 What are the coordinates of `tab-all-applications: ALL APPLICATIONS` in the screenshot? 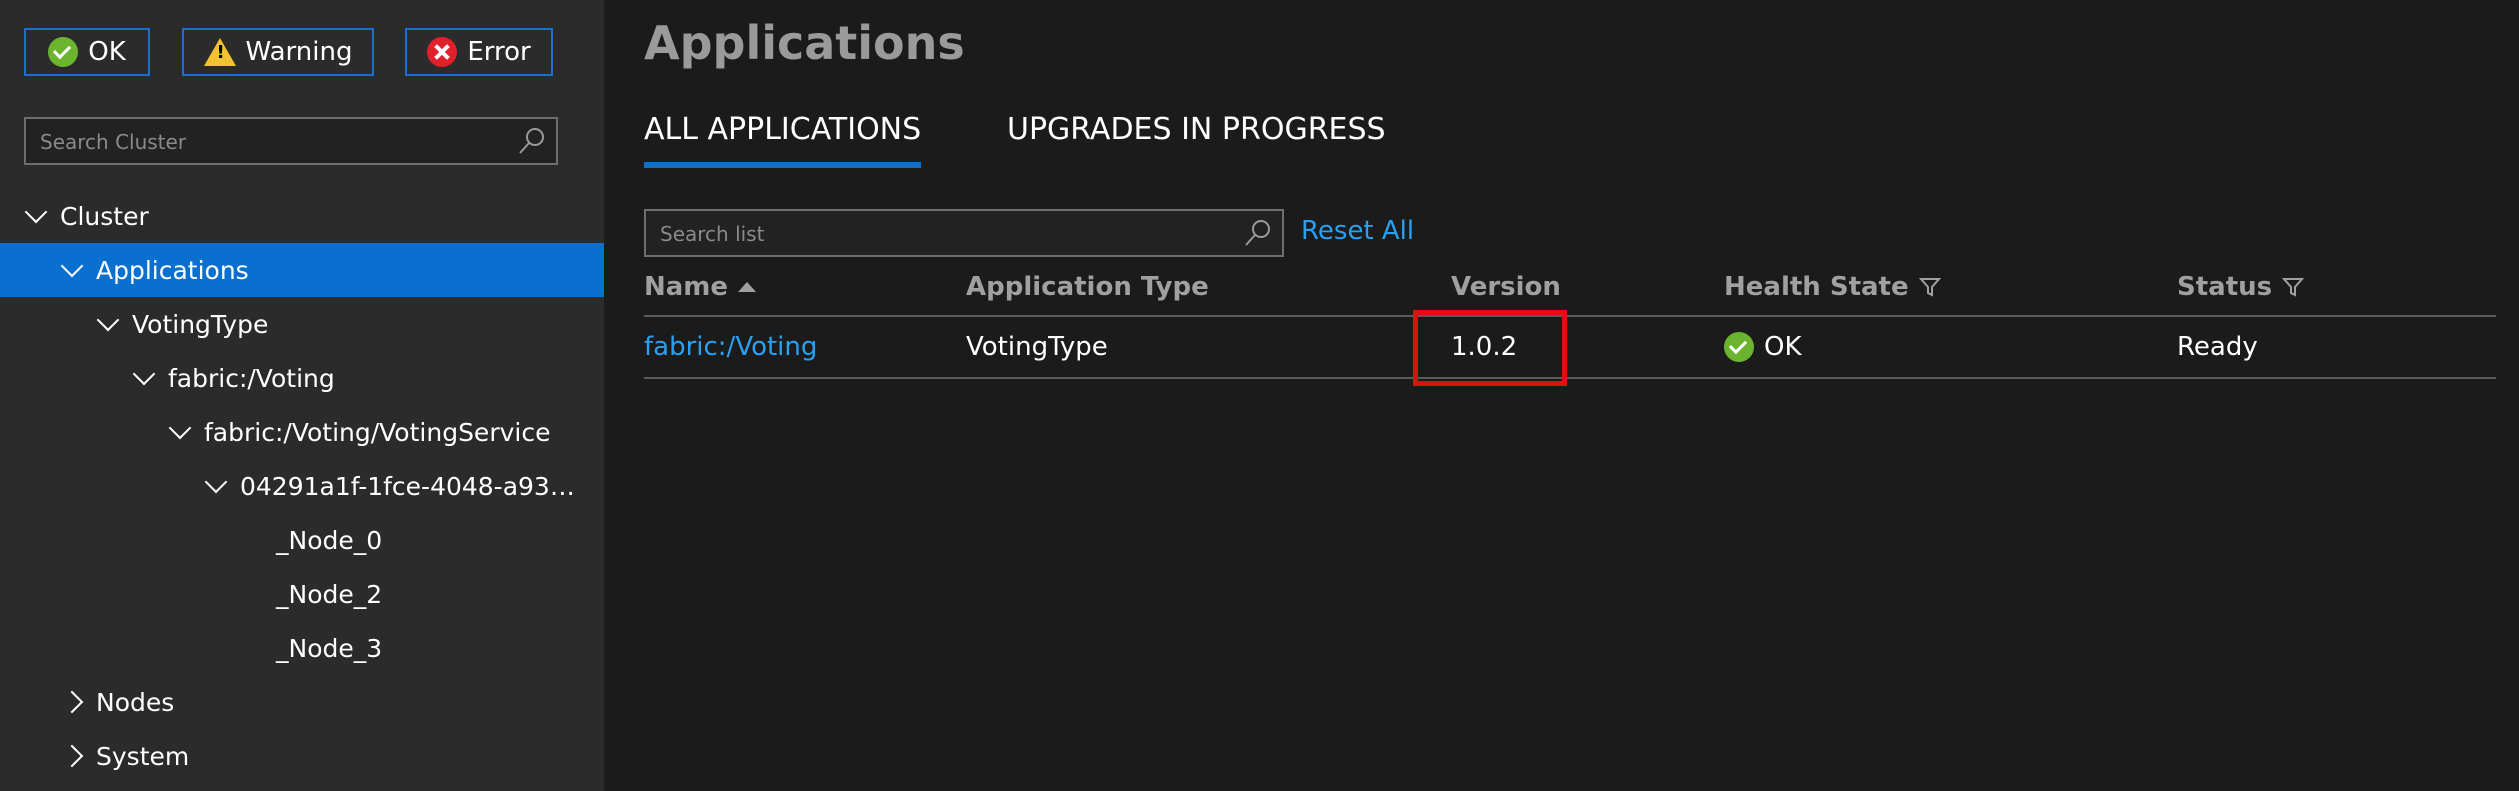 It's located at (783, 140).